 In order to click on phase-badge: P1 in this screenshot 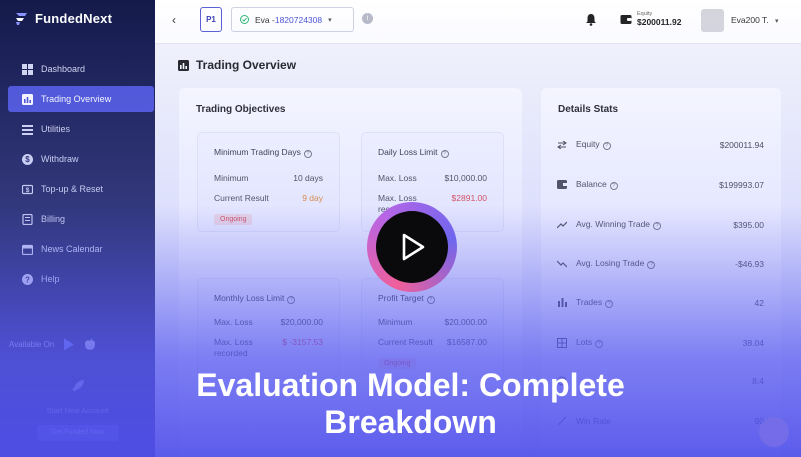, I will do `click(211, 19)`.